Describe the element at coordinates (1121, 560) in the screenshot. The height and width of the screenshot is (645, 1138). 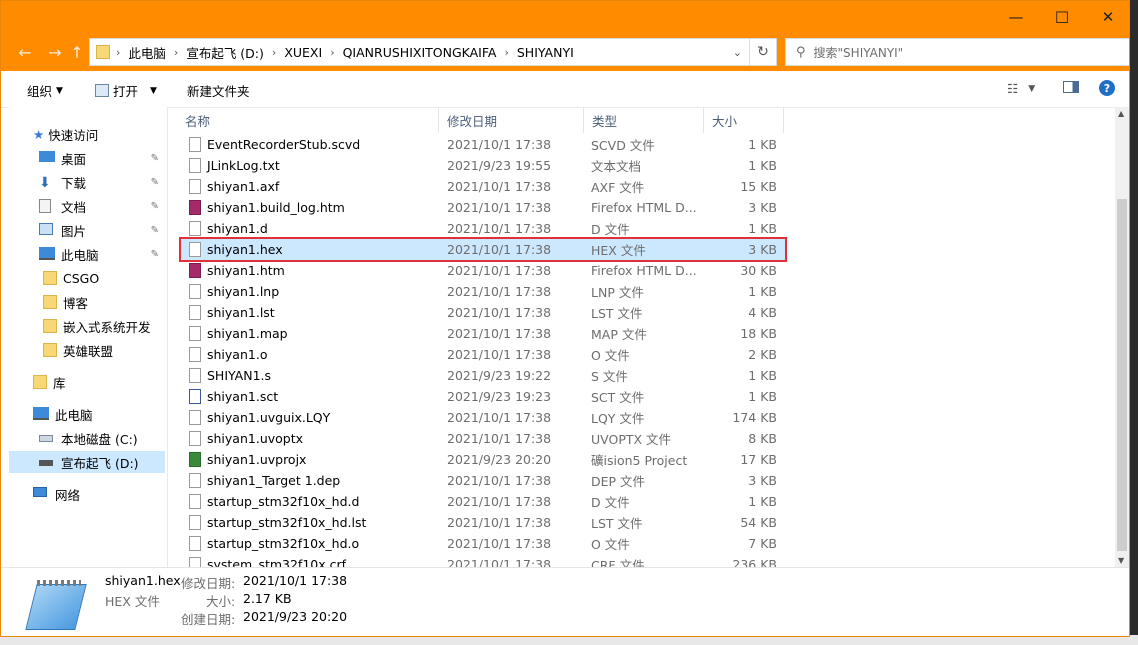
I see `scroll-down-icon: ▼` at that location.